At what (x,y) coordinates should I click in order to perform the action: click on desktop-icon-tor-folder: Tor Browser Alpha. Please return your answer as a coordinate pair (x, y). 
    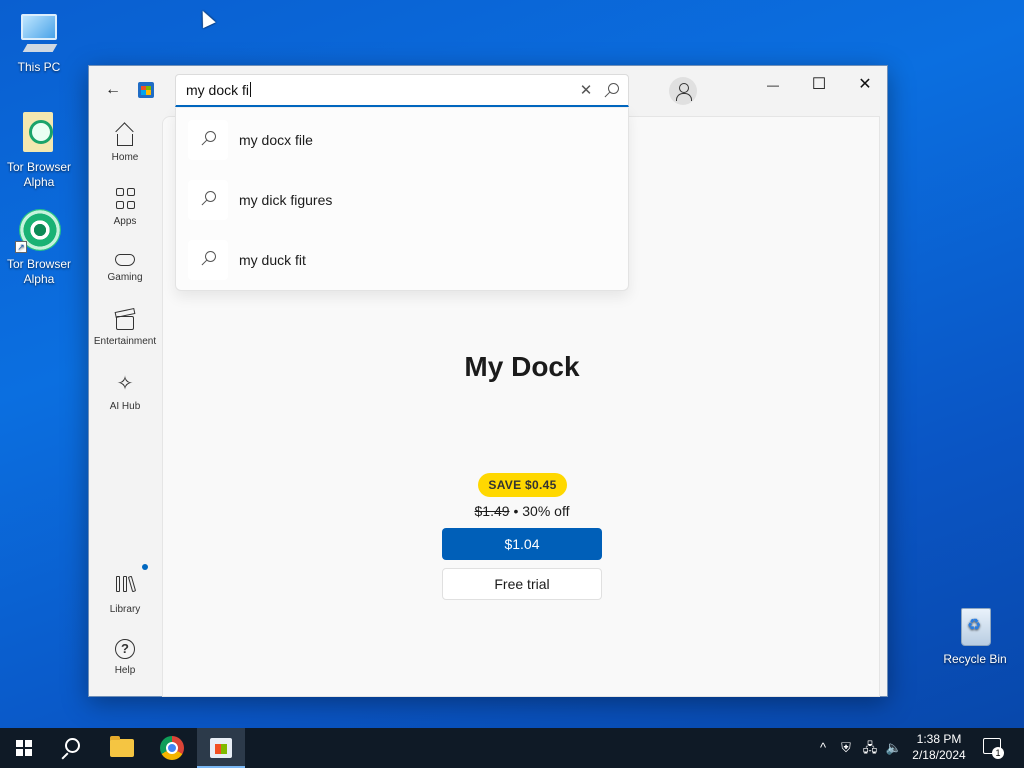
    Looking at the image, I should click on (39, 150).